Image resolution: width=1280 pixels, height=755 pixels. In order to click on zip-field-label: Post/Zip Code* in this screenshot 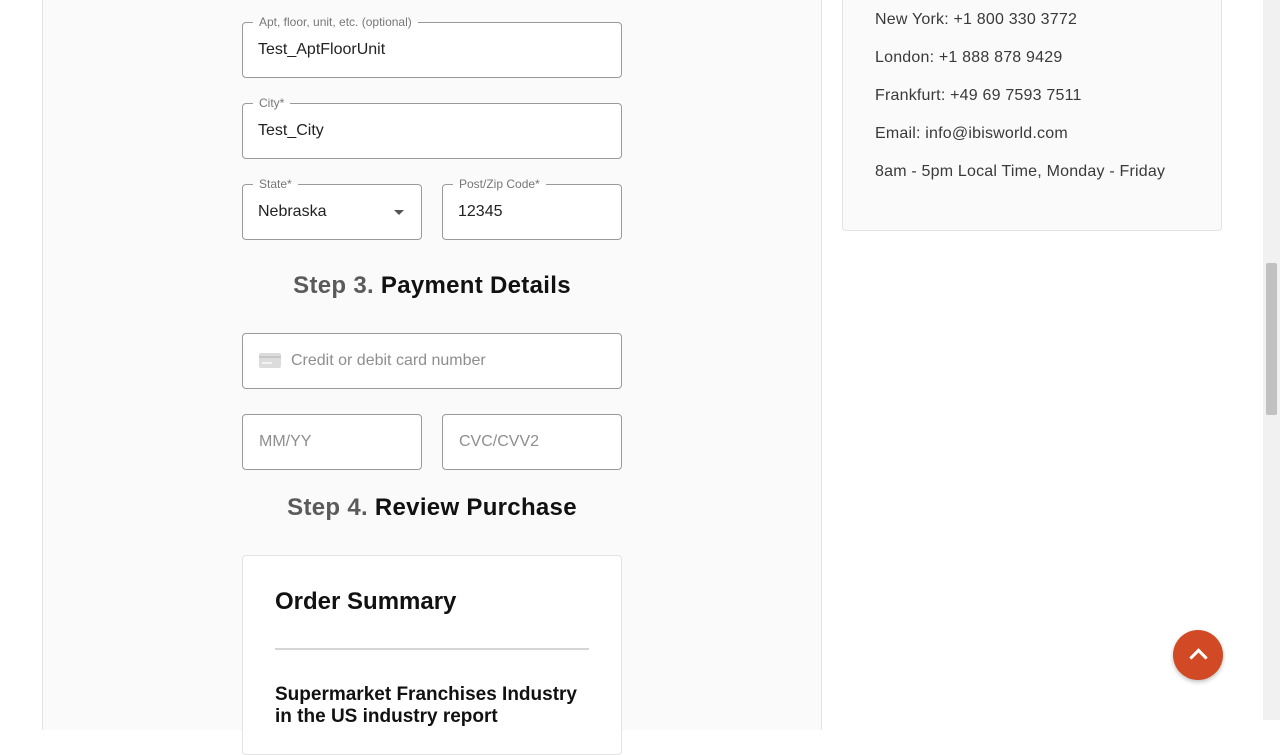, I will do `click(499, 184)`.